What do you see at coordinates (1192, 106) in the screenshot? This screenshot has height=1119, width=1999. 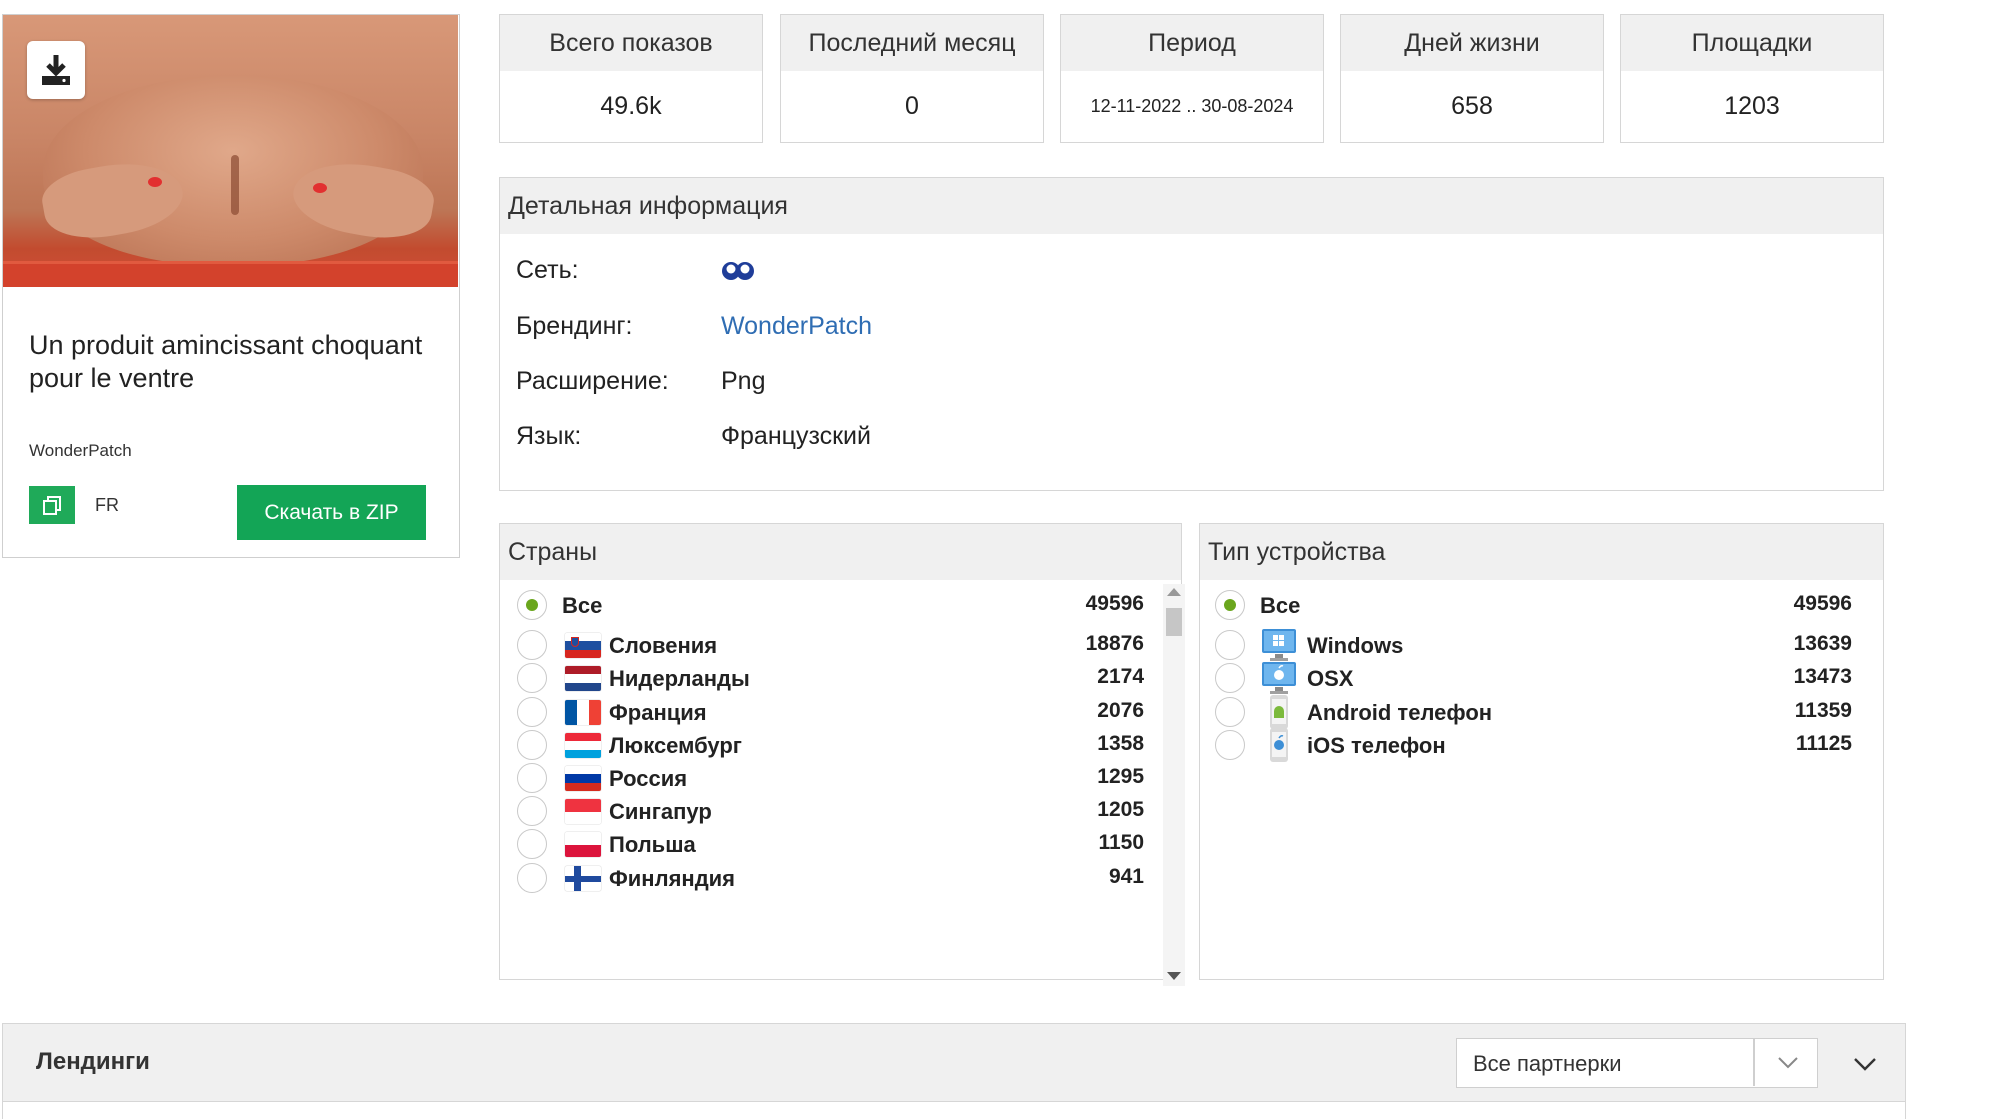 I see `stat-value: 12-11-2022 .. 30-08-2024` at bounding box center [1192, 106].